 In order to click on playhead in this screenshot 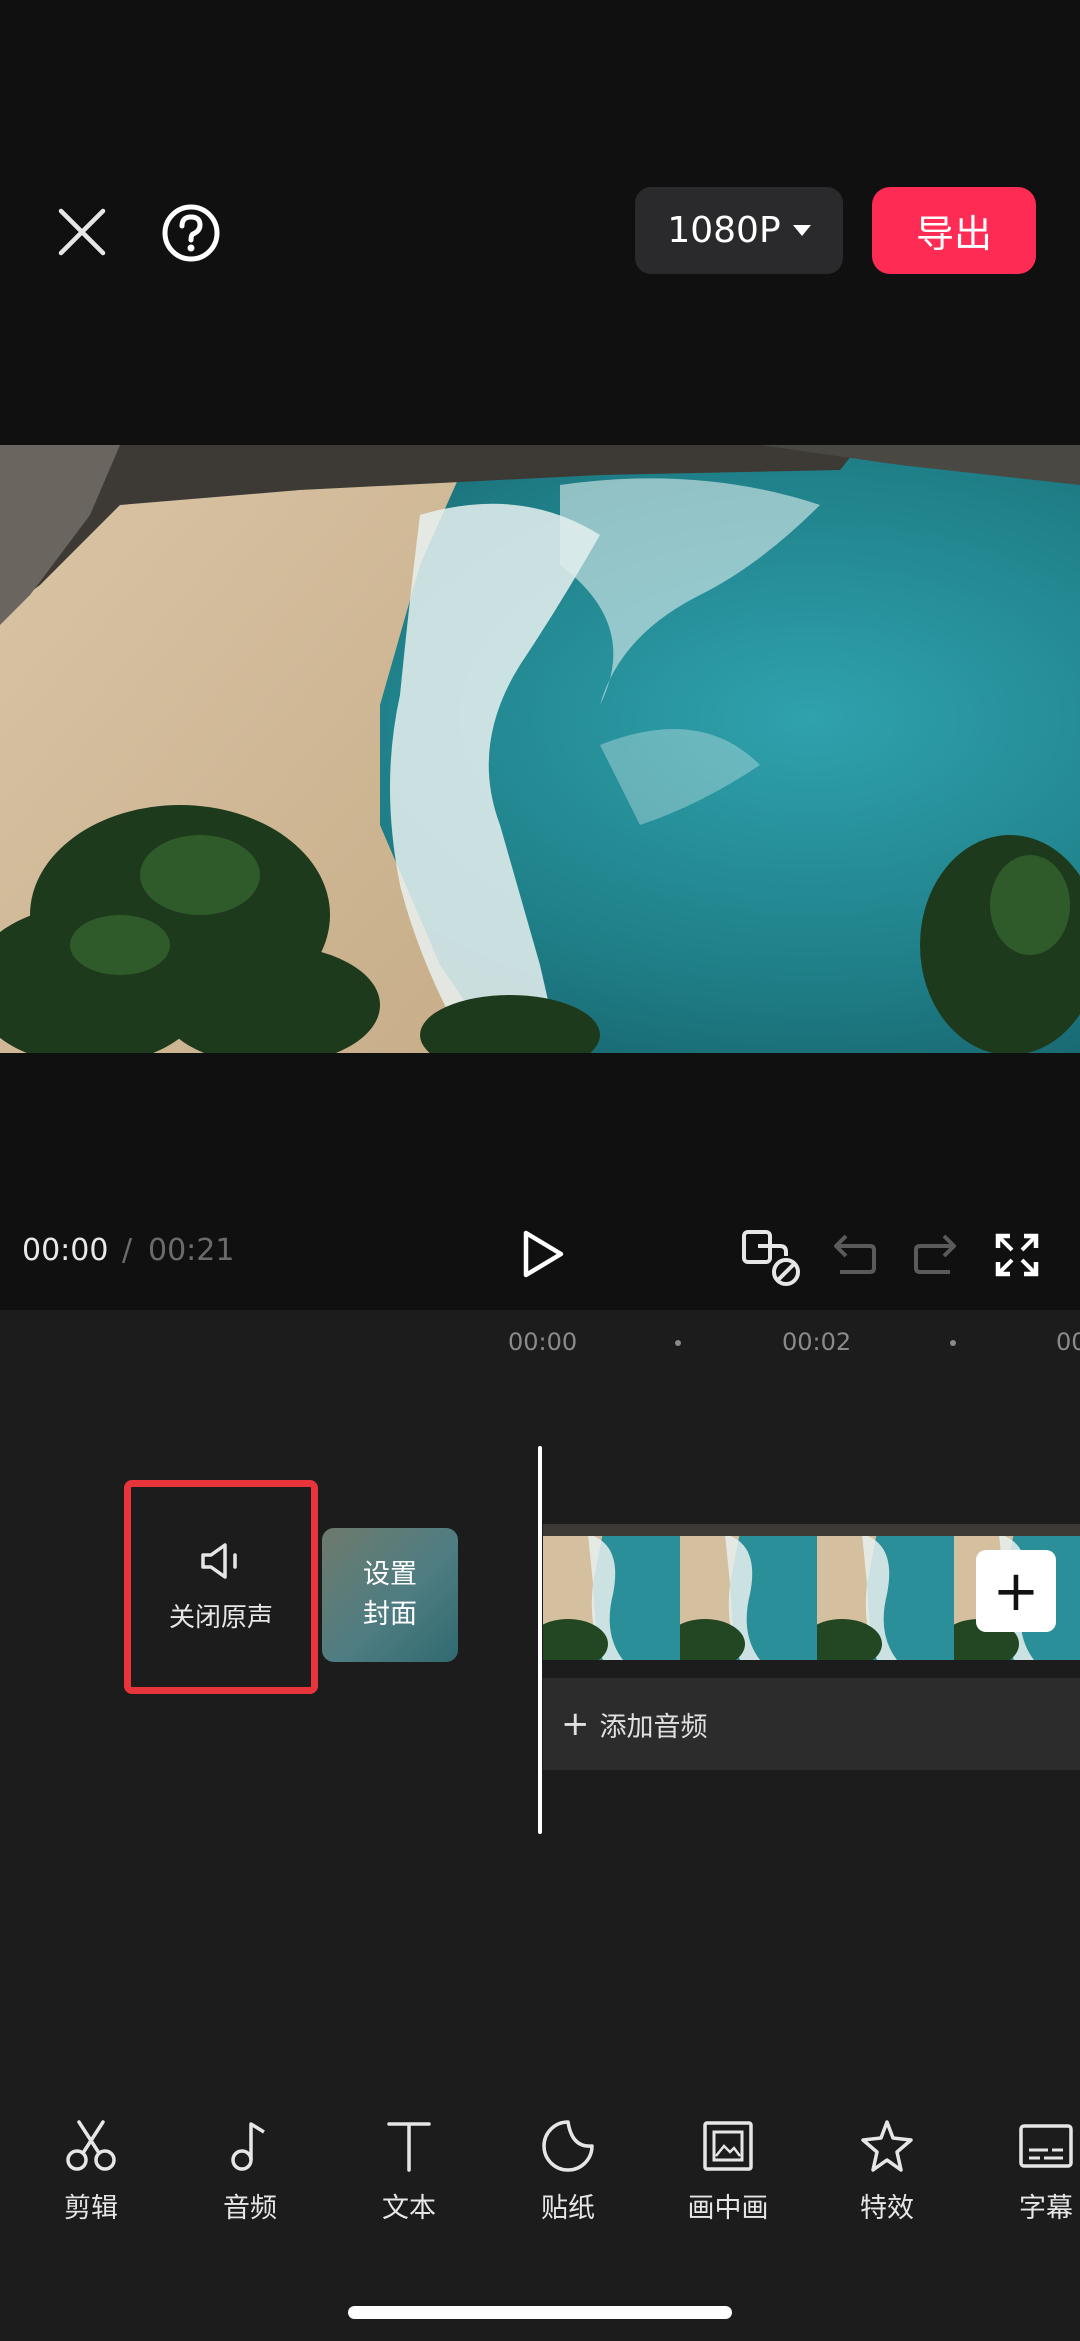, I will do `click(540, 1640)`.